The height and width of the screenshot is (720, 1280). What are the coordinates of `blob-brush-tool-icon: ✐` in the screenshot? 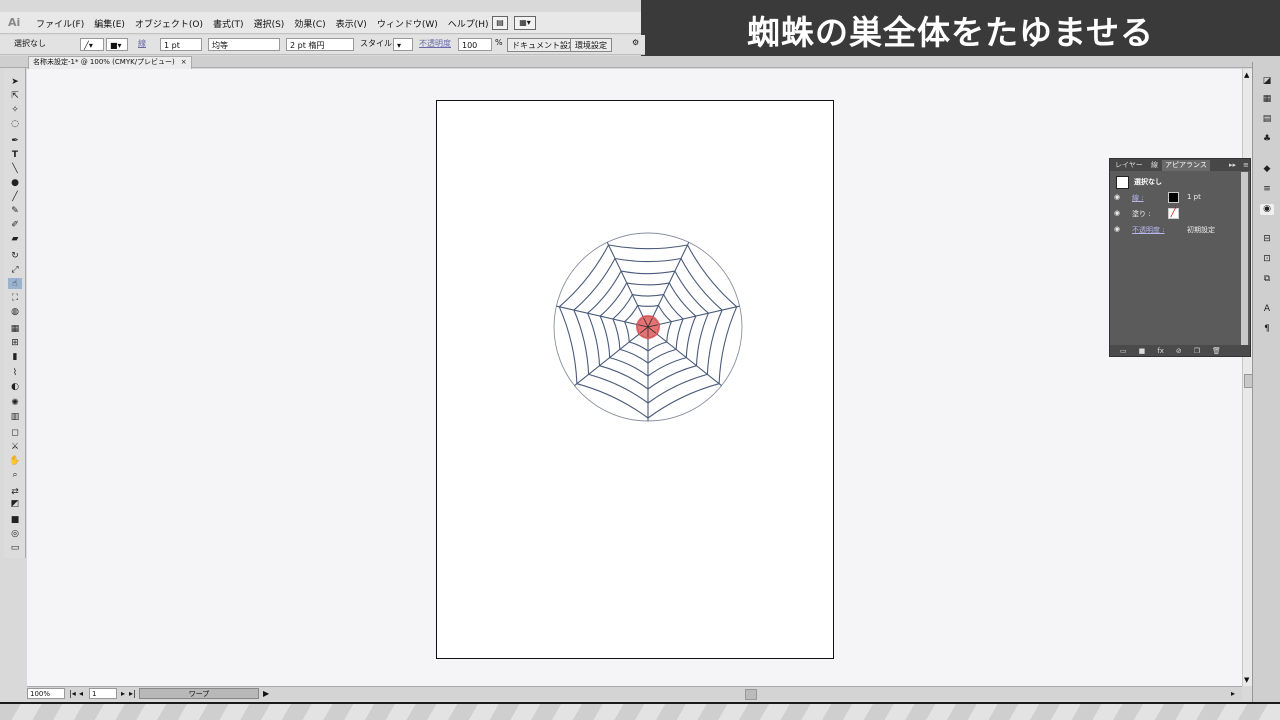 It's located at (15, 224).